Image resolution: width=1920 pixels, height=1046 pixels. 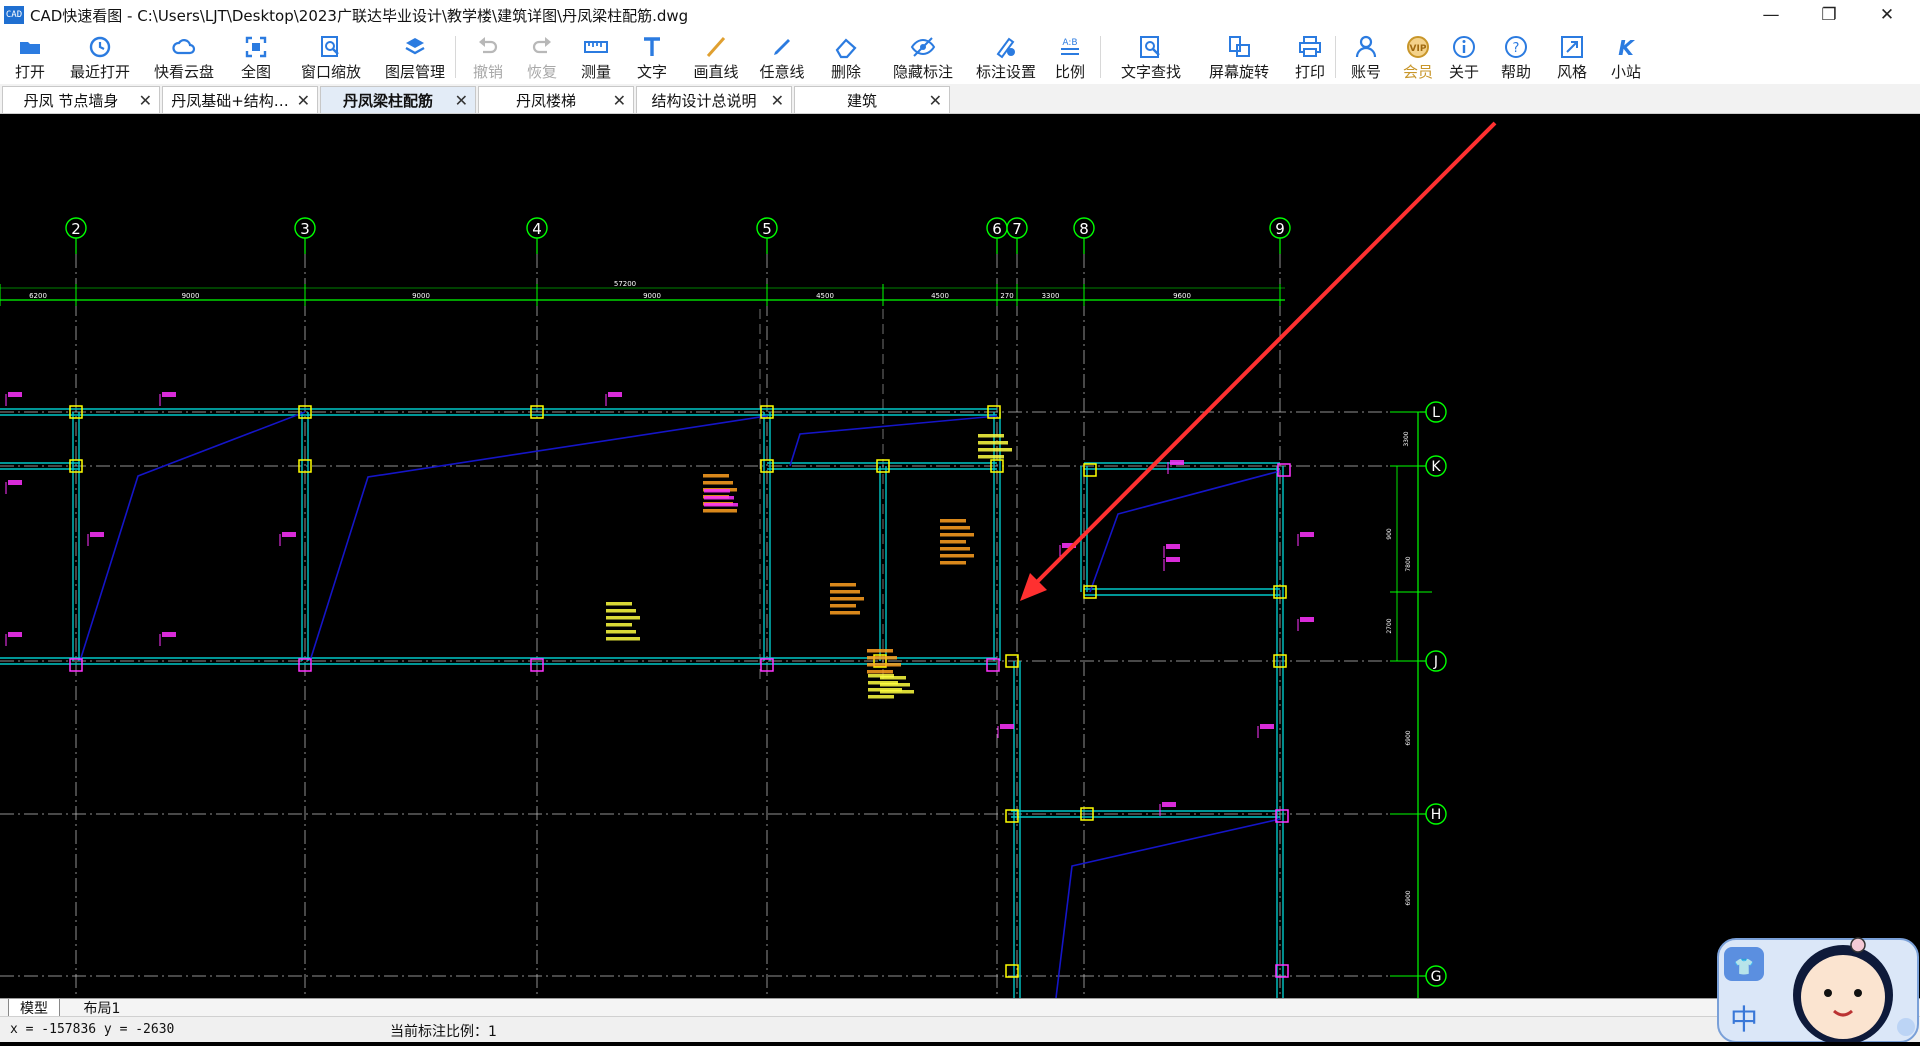 I want to click on dimension-label: 4500, so click(x=940, y=296).